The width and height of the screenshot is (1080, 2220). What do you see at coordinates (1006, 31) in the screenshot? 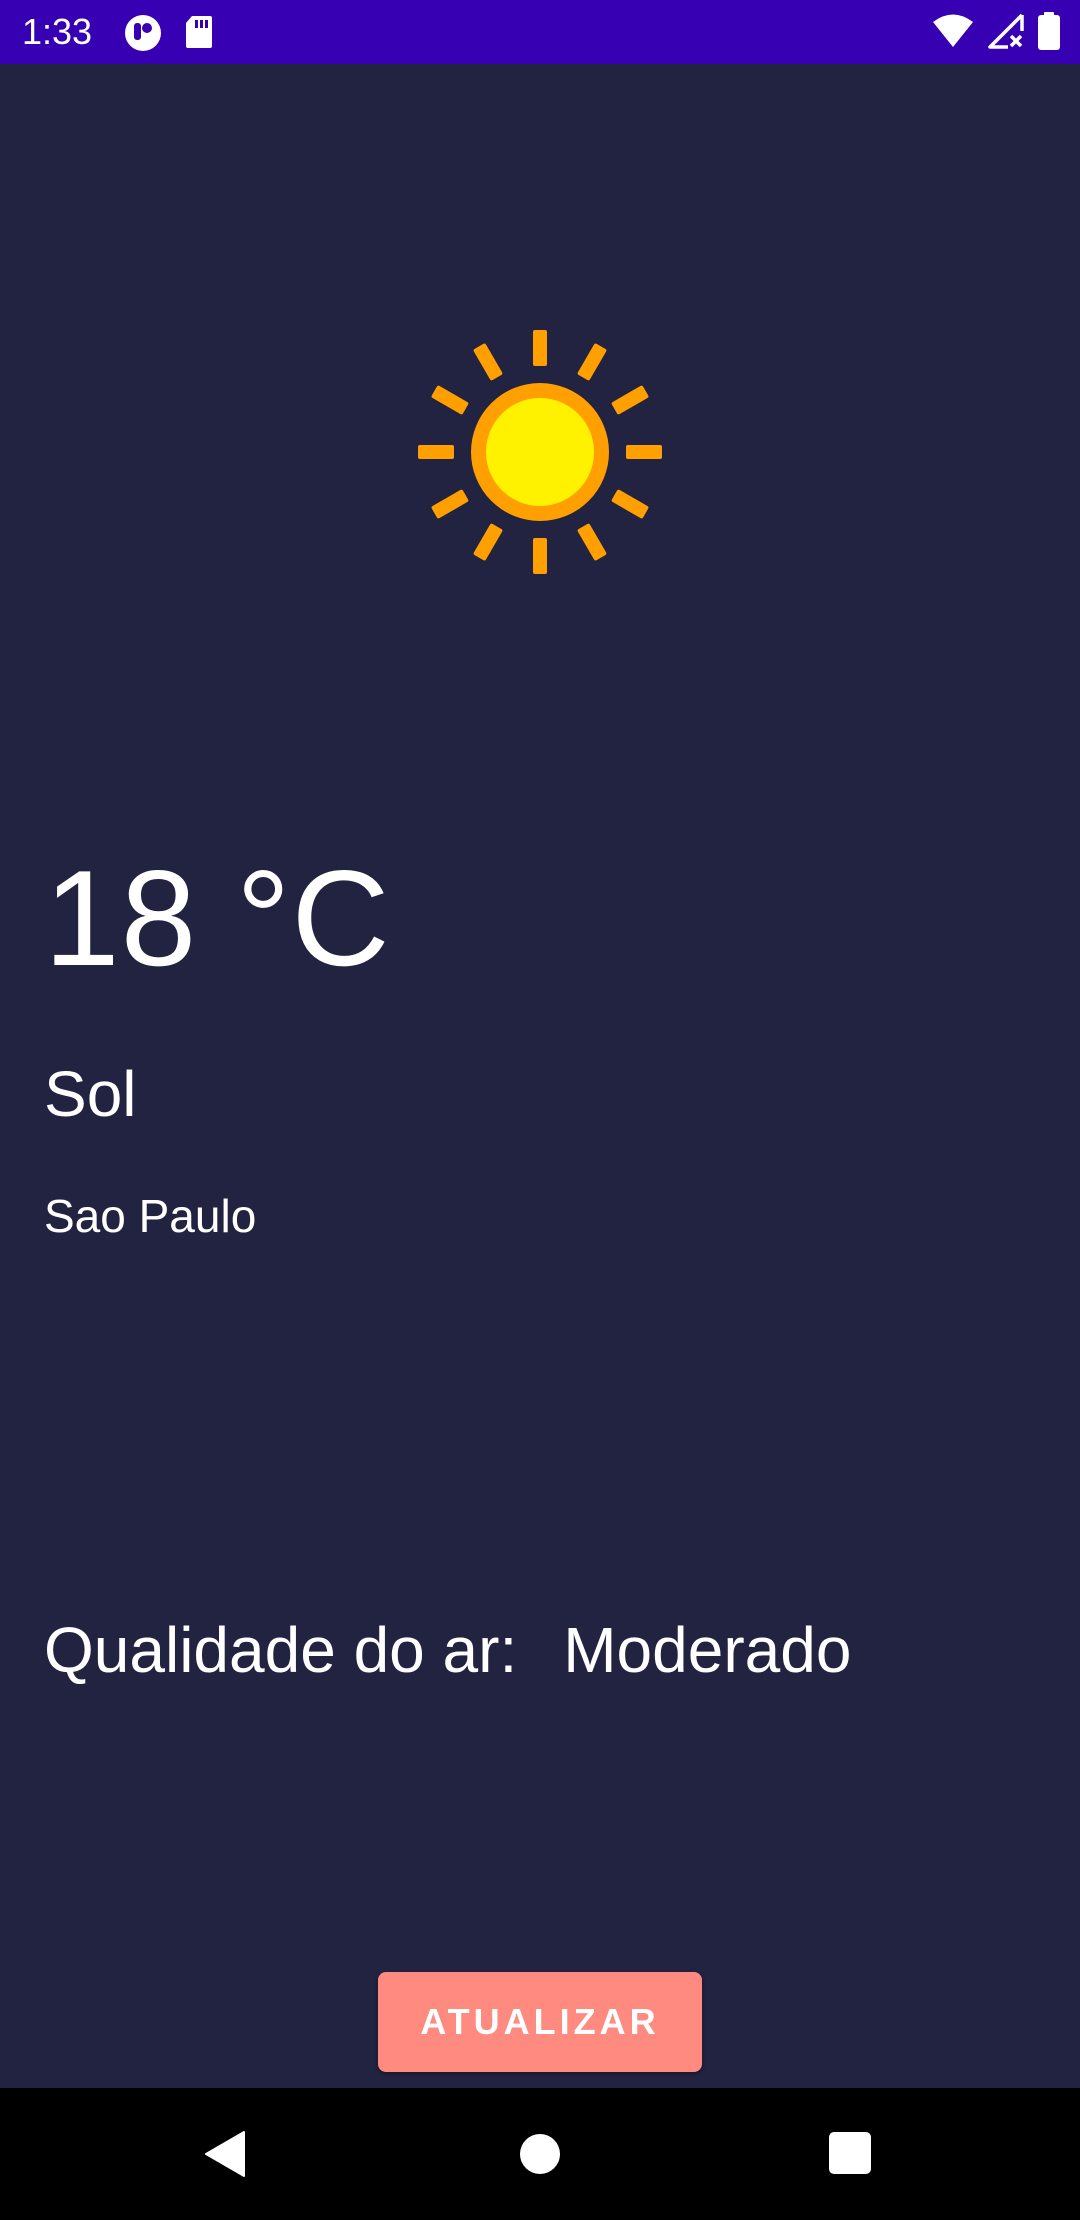
I see `cellular-no-signal-icon` at bounding box center [1006, 31].